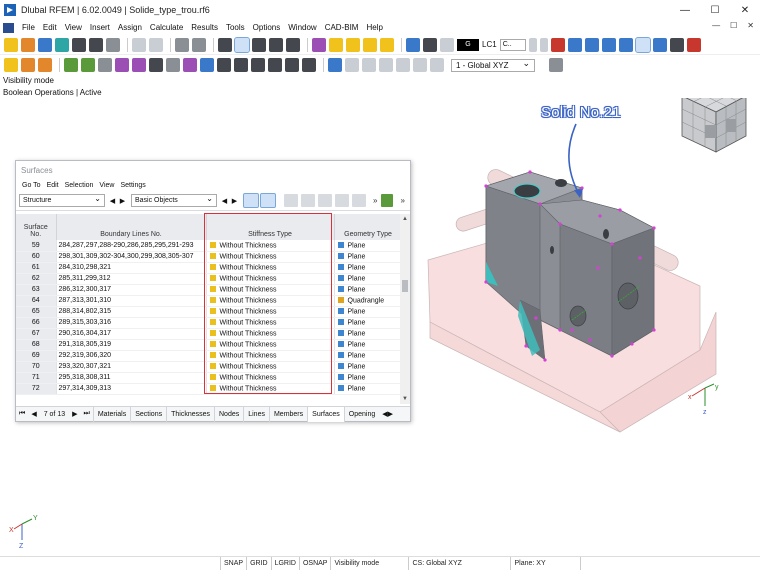 Image resolution: width=760 pixels, height=570 pixels. I want to click on result-values-icon, so click(430, 44).